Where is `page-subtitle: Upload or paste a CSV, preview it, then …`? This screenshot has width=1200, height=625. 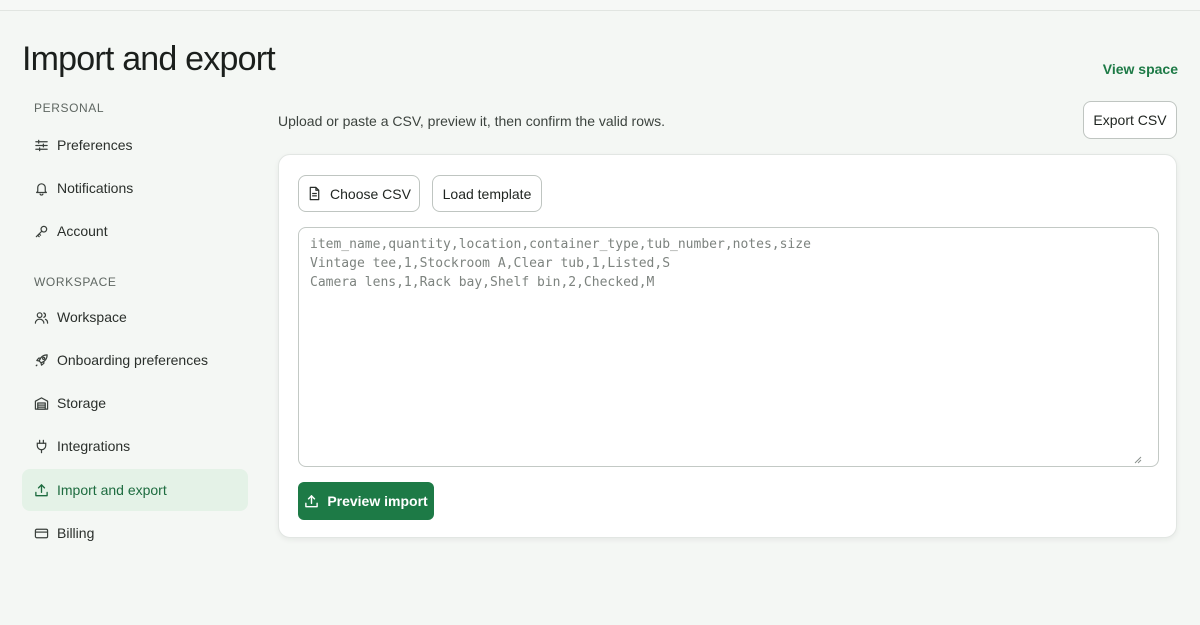
page-subtitle: Upload or paste a CSV, preview it, then … is located at coordinates (472, 121).